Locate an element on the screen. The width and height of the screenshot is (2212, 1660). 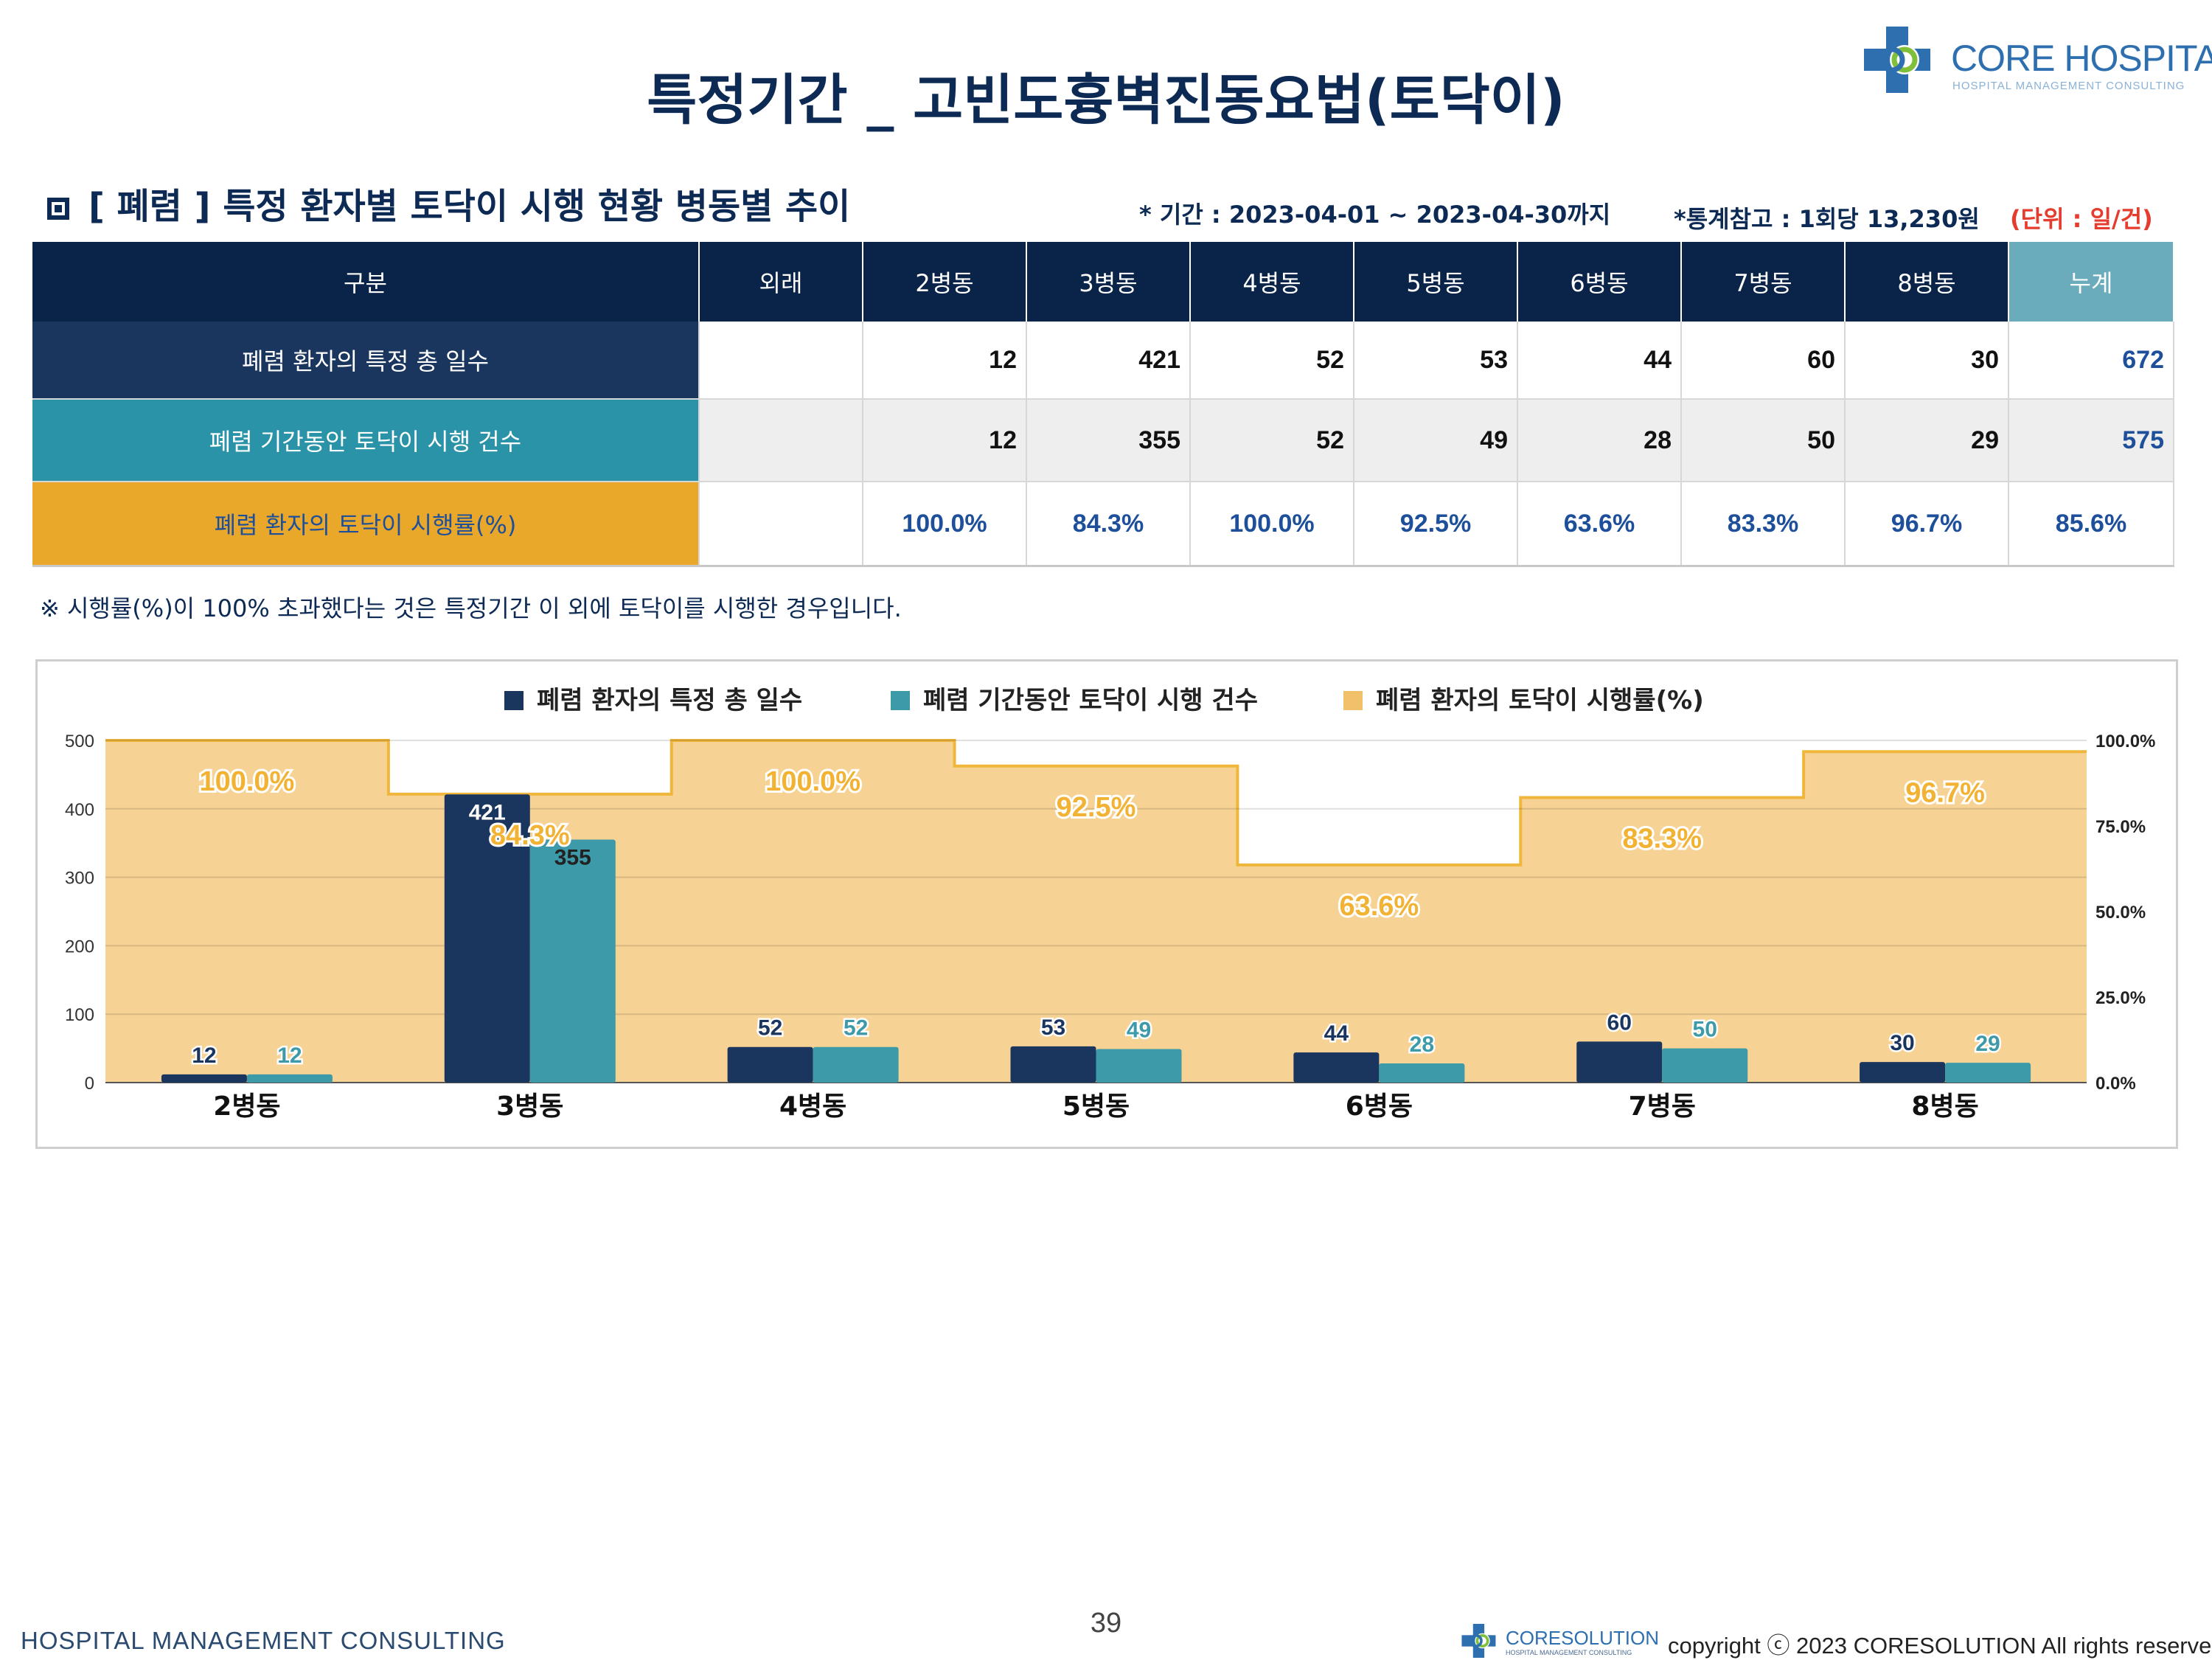
header-ward-4: 4병동 is located at coordinates (1272, 282).